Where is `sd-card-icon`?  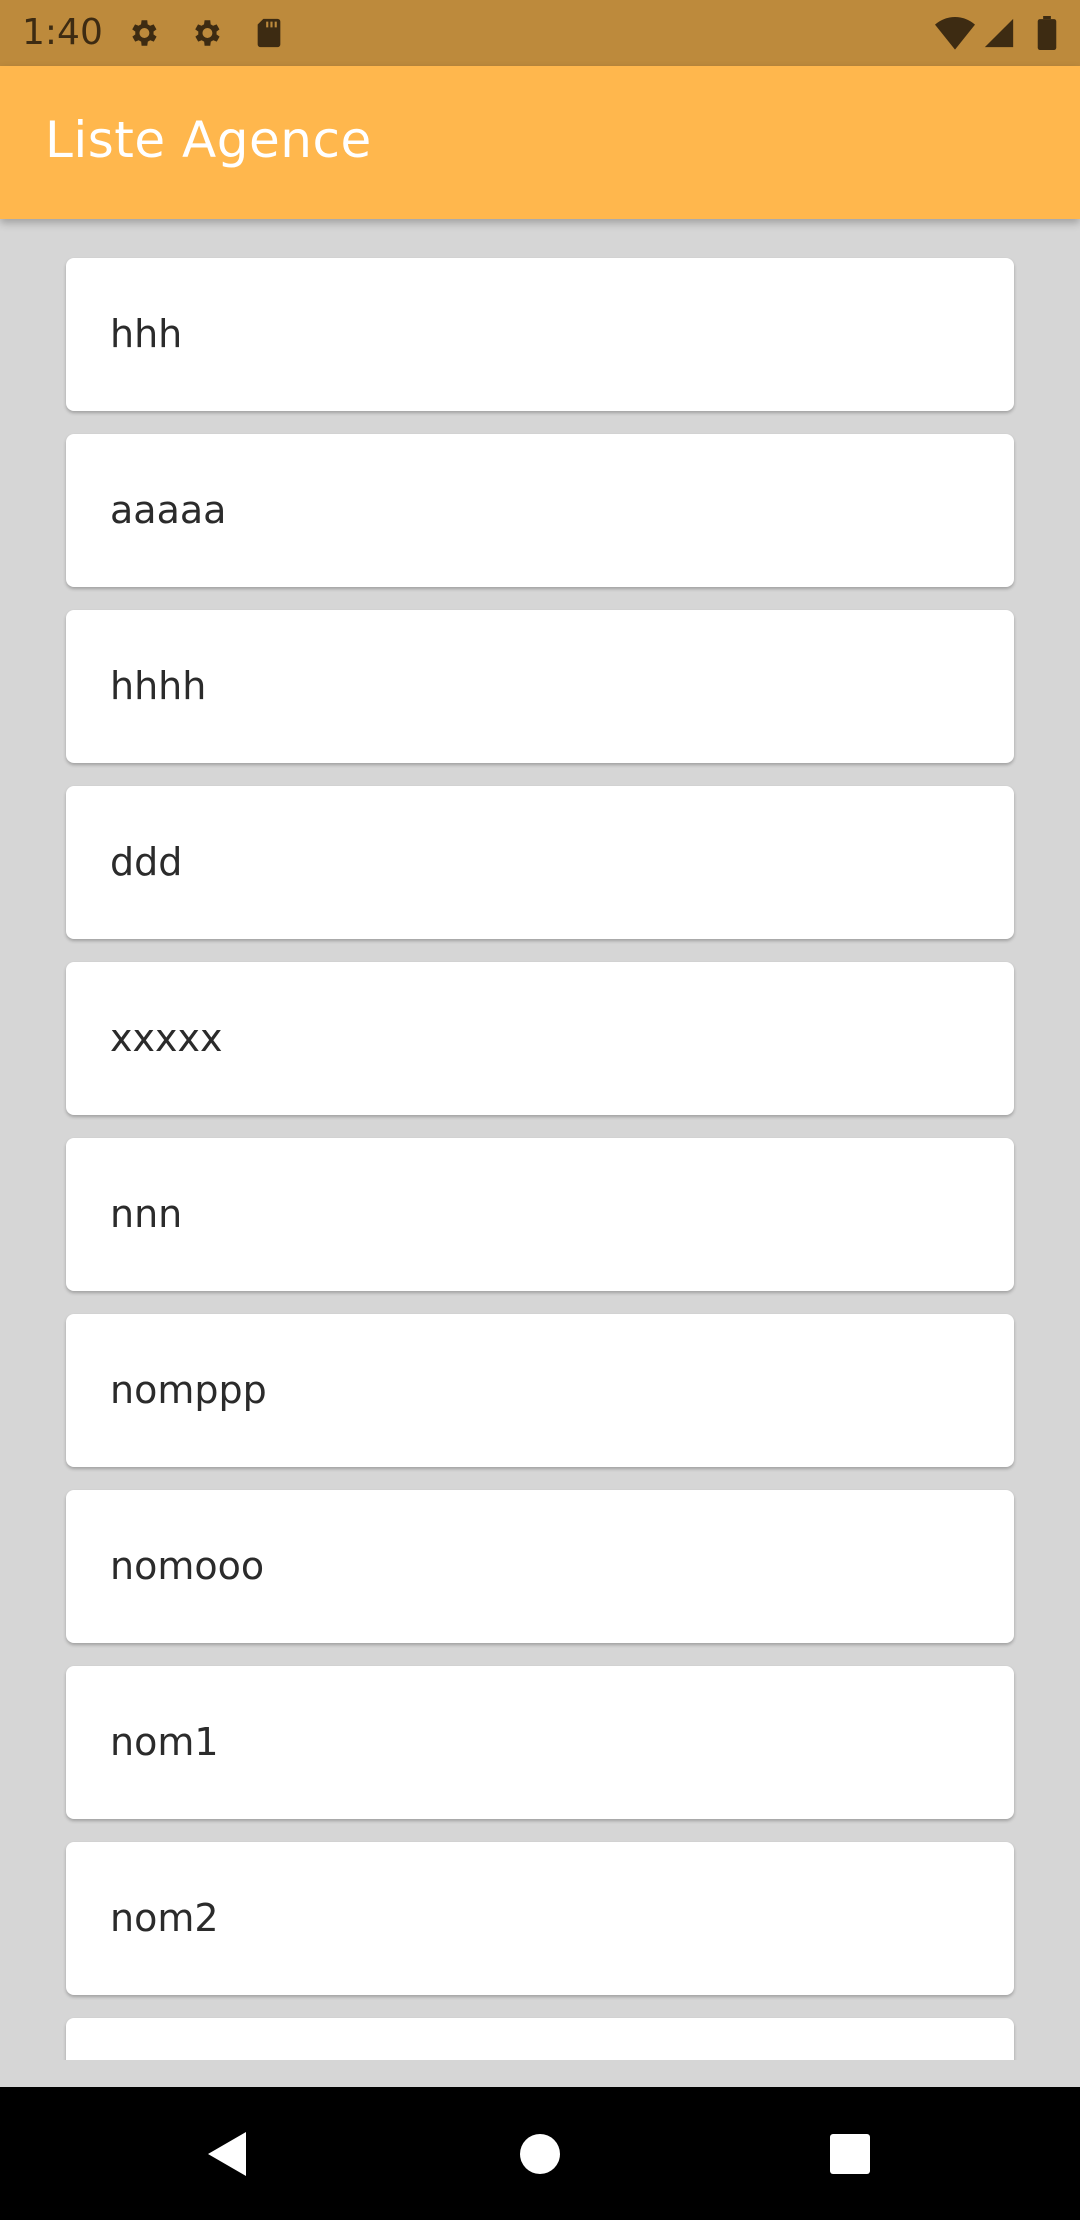 sd-card-icon is located at coordinates (269, 33).